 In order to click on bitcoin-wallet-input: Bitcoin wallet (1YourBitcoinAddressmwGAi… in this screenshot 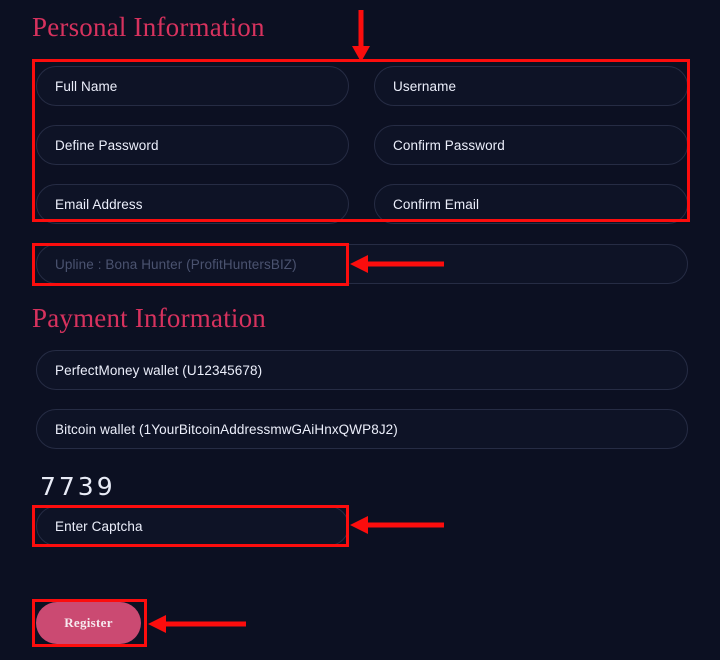, I will do `click(362, 429)`.